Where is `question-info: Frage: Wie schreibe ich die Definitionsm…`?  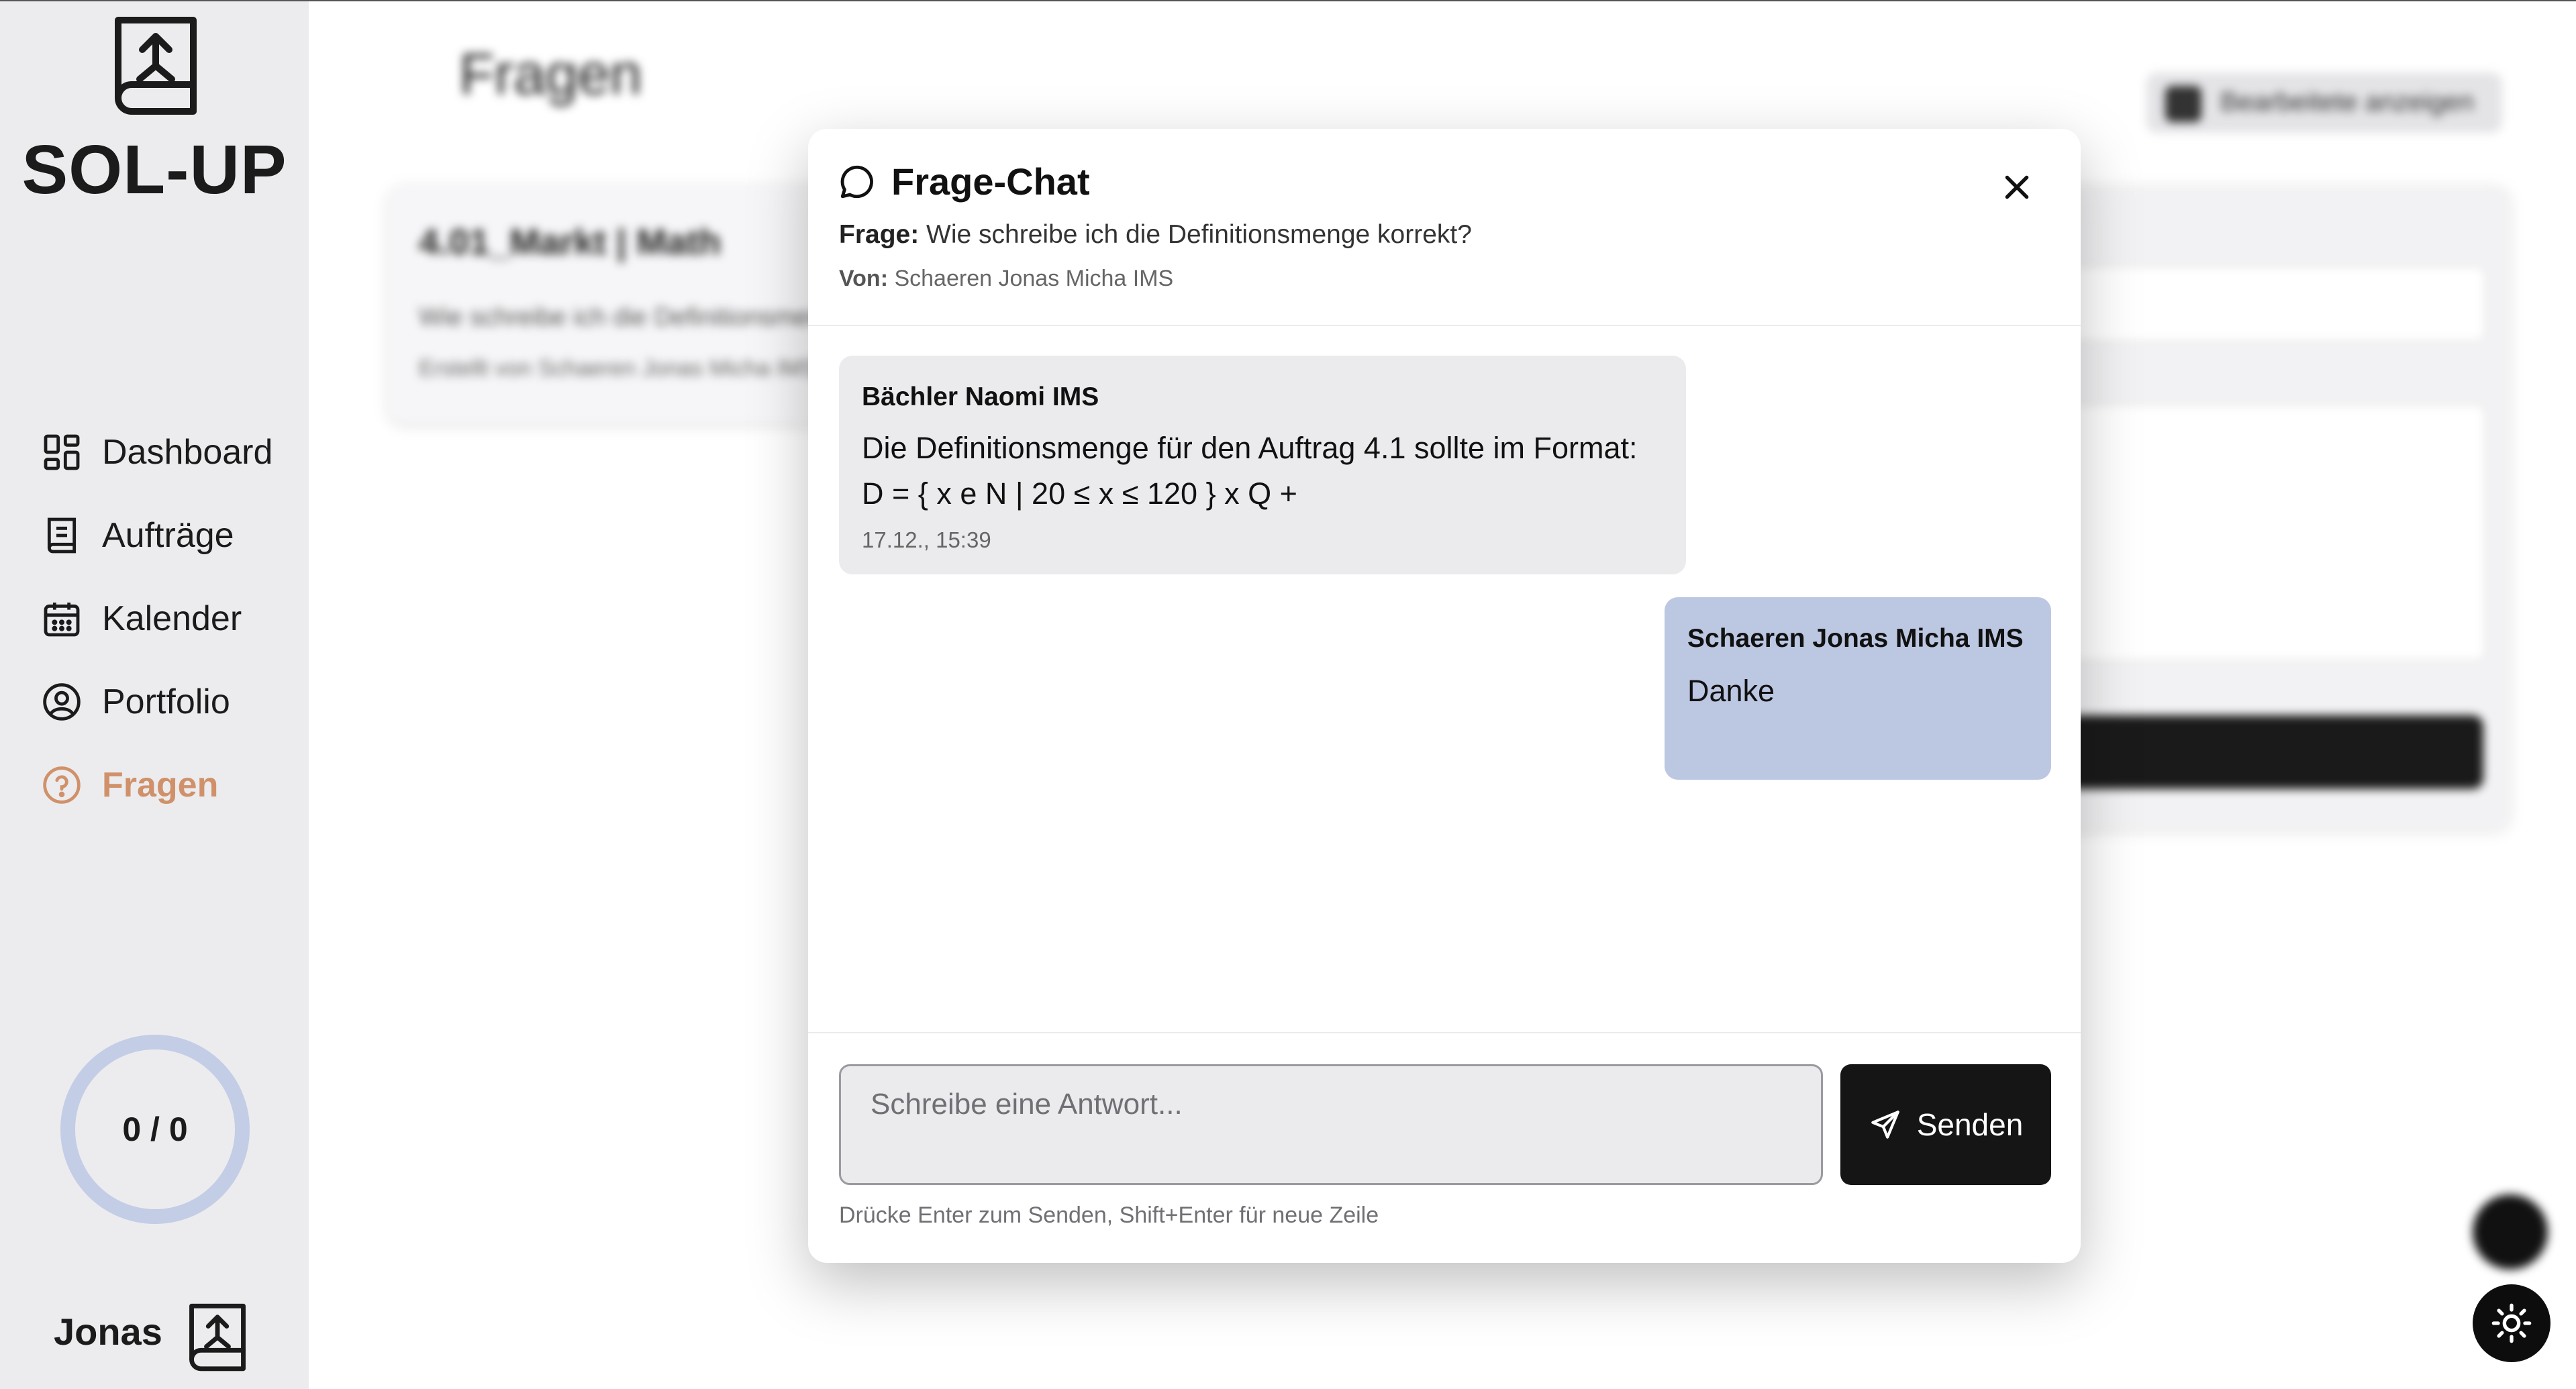
question-info: Frage: Wie schreibe ich die Definitionsm… is located at coordinates (1155, 235).